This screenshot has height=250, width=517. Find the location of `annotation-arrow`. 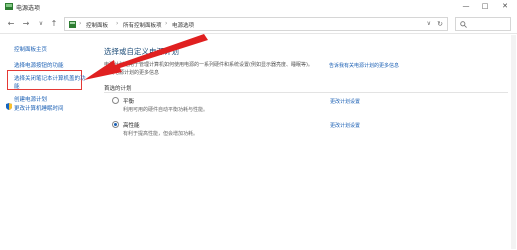

annotation-arrow is located at coordinates (146, 57).